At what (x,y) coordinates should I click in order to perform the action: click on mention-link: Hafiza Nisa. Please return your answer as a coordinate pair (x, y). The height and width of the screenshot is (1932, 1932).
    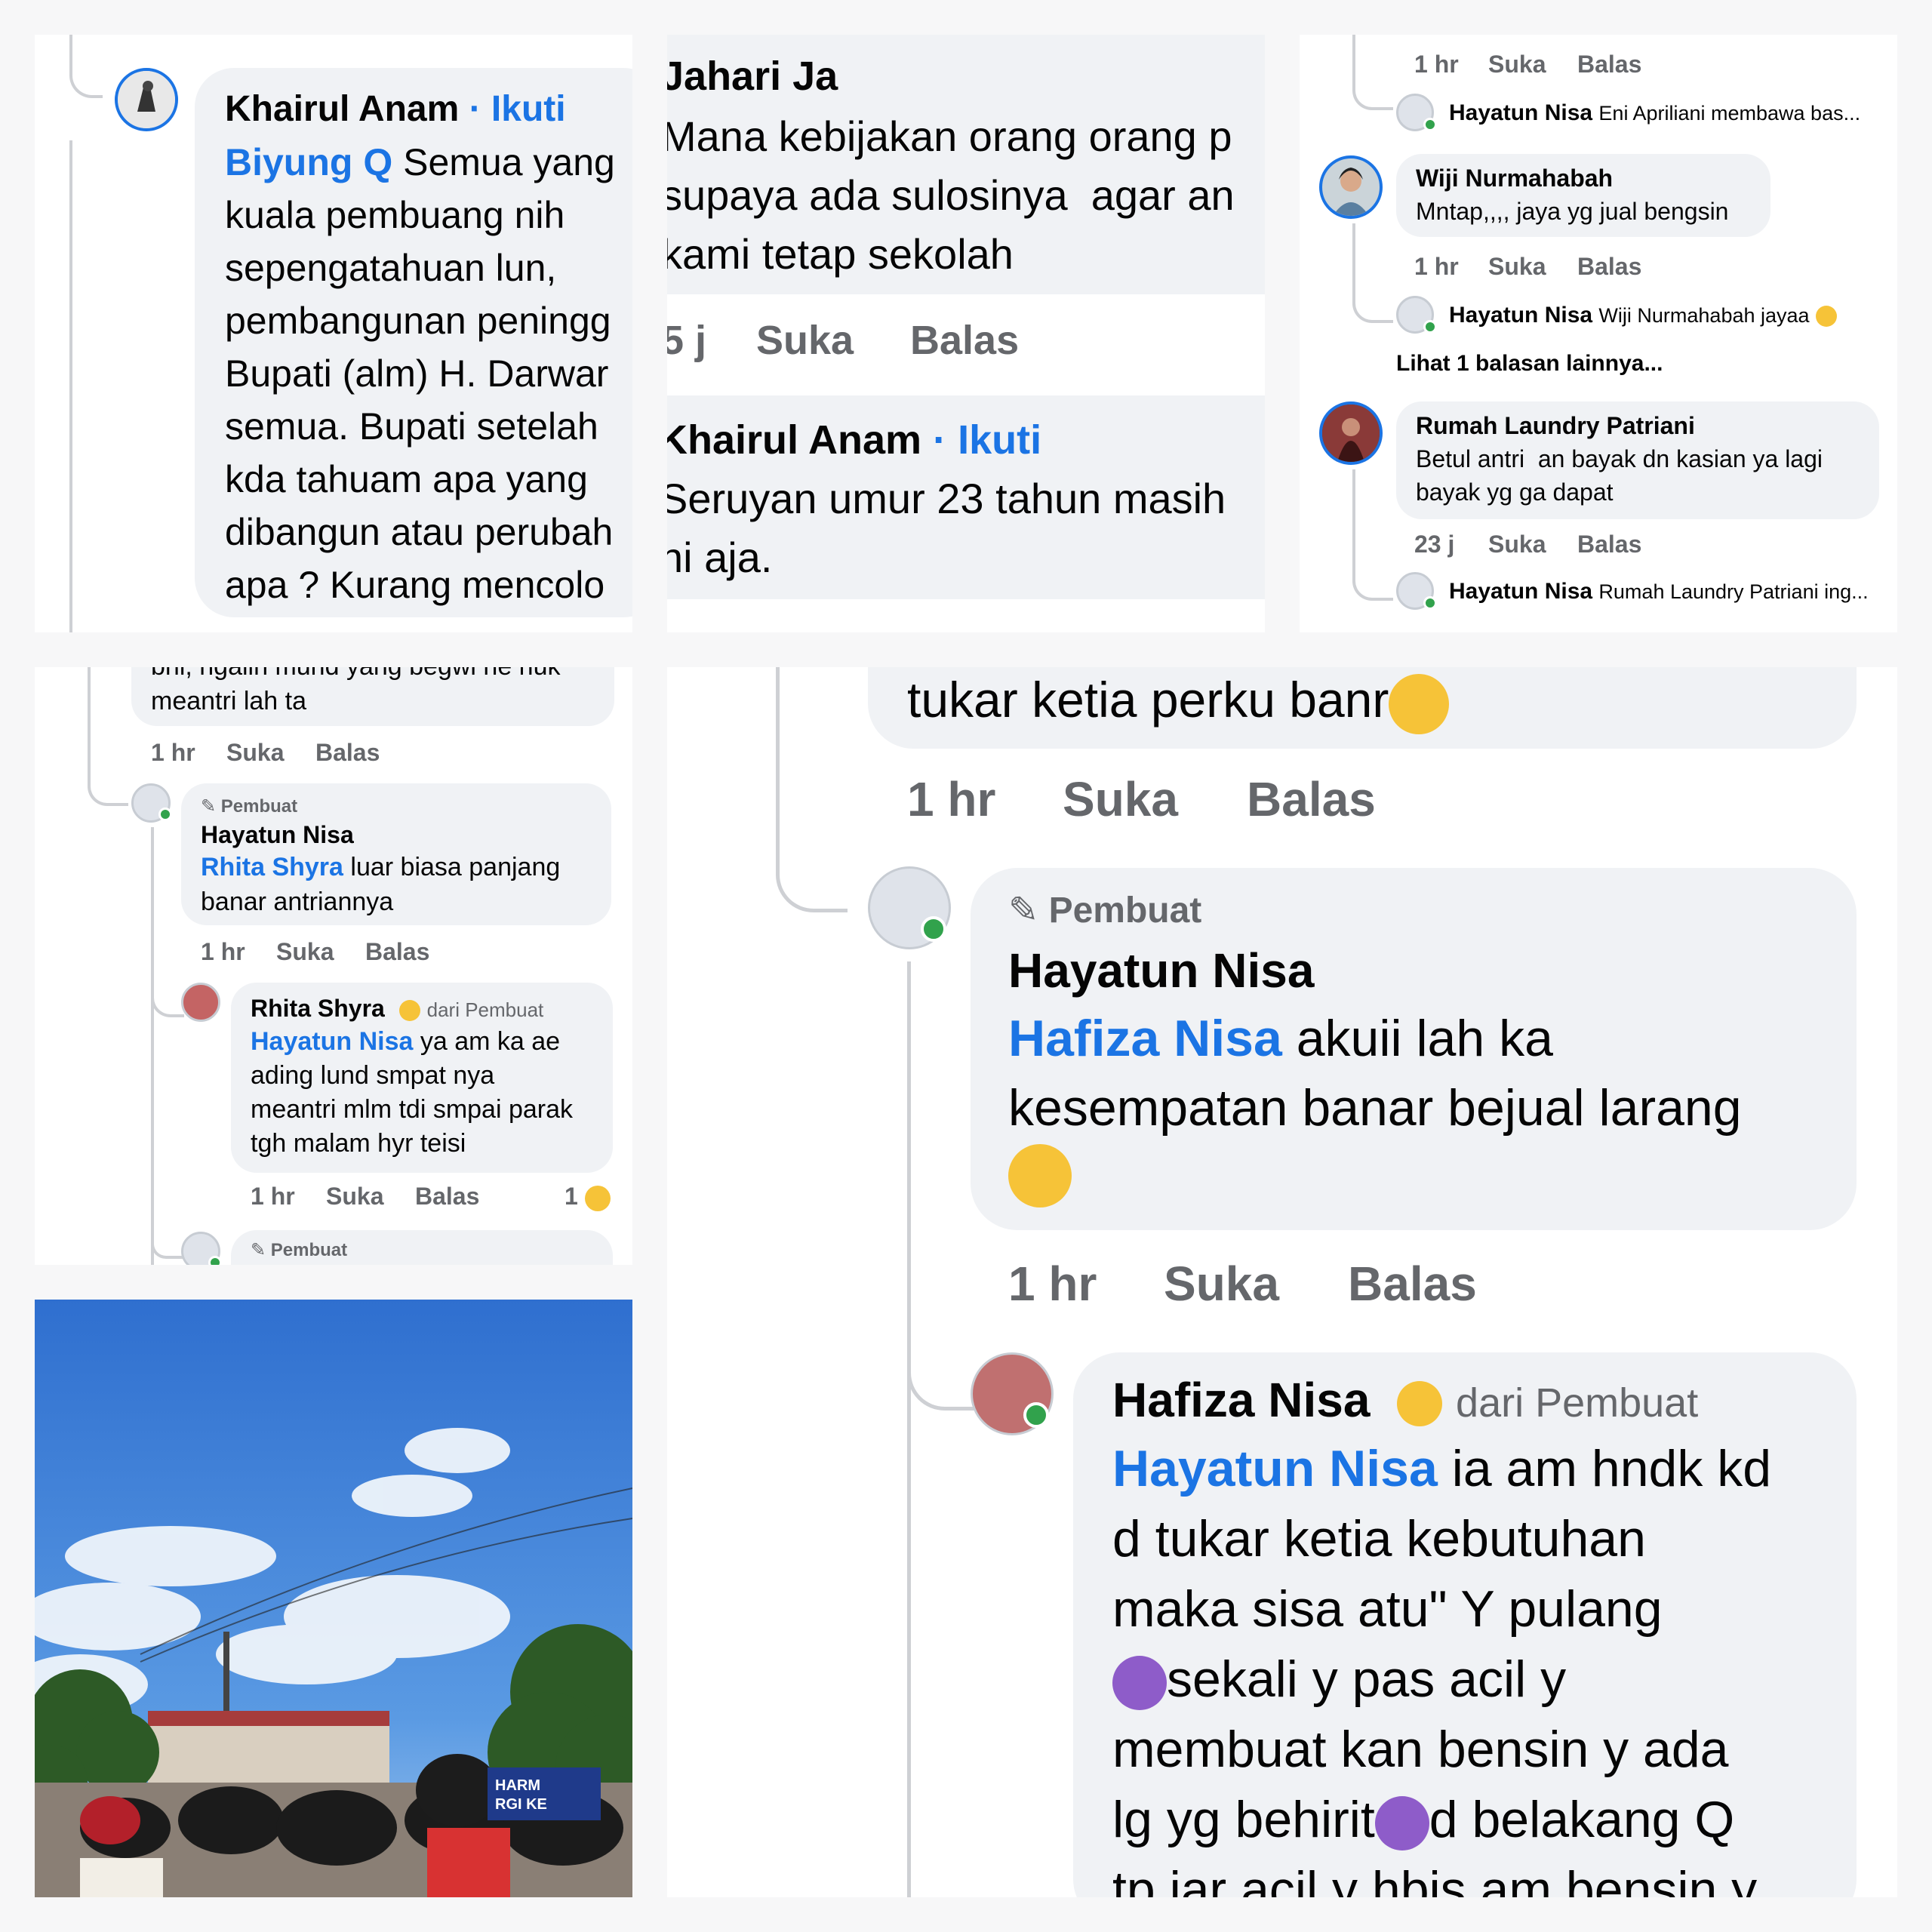
    Looking at the image, I should click on (1145, 1038).